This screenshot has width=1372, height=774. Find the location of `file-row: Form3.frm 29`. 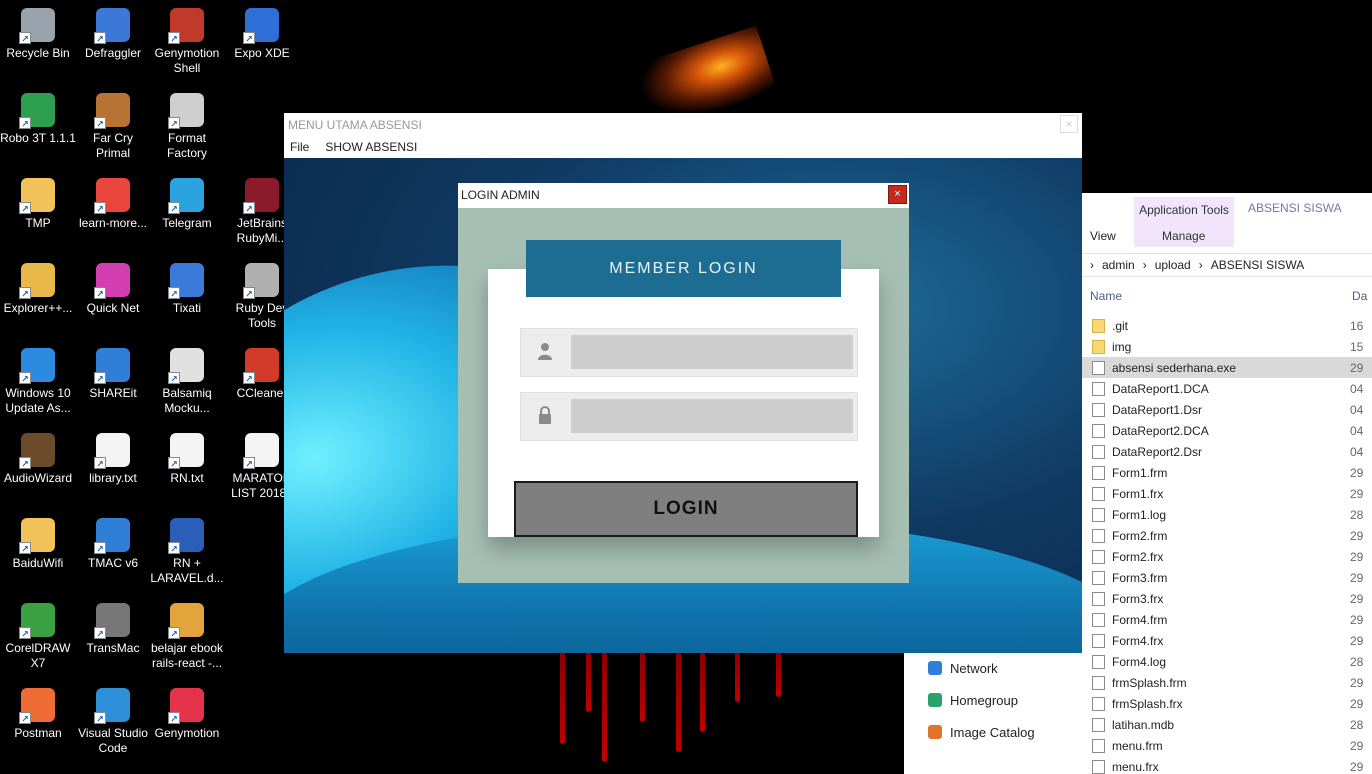

file-row: Form3.frm 29 is located at coordinates (1227, 577).